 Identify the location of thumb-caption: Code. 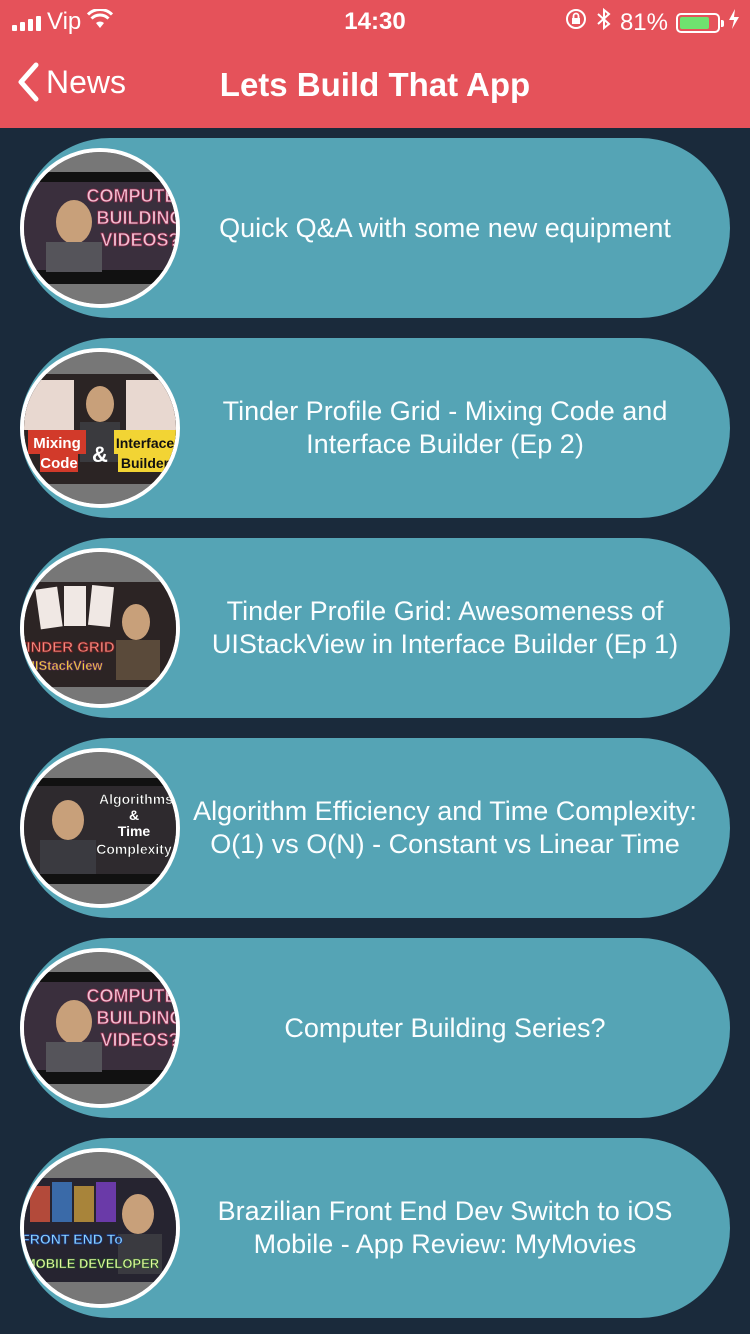
(59, 463).